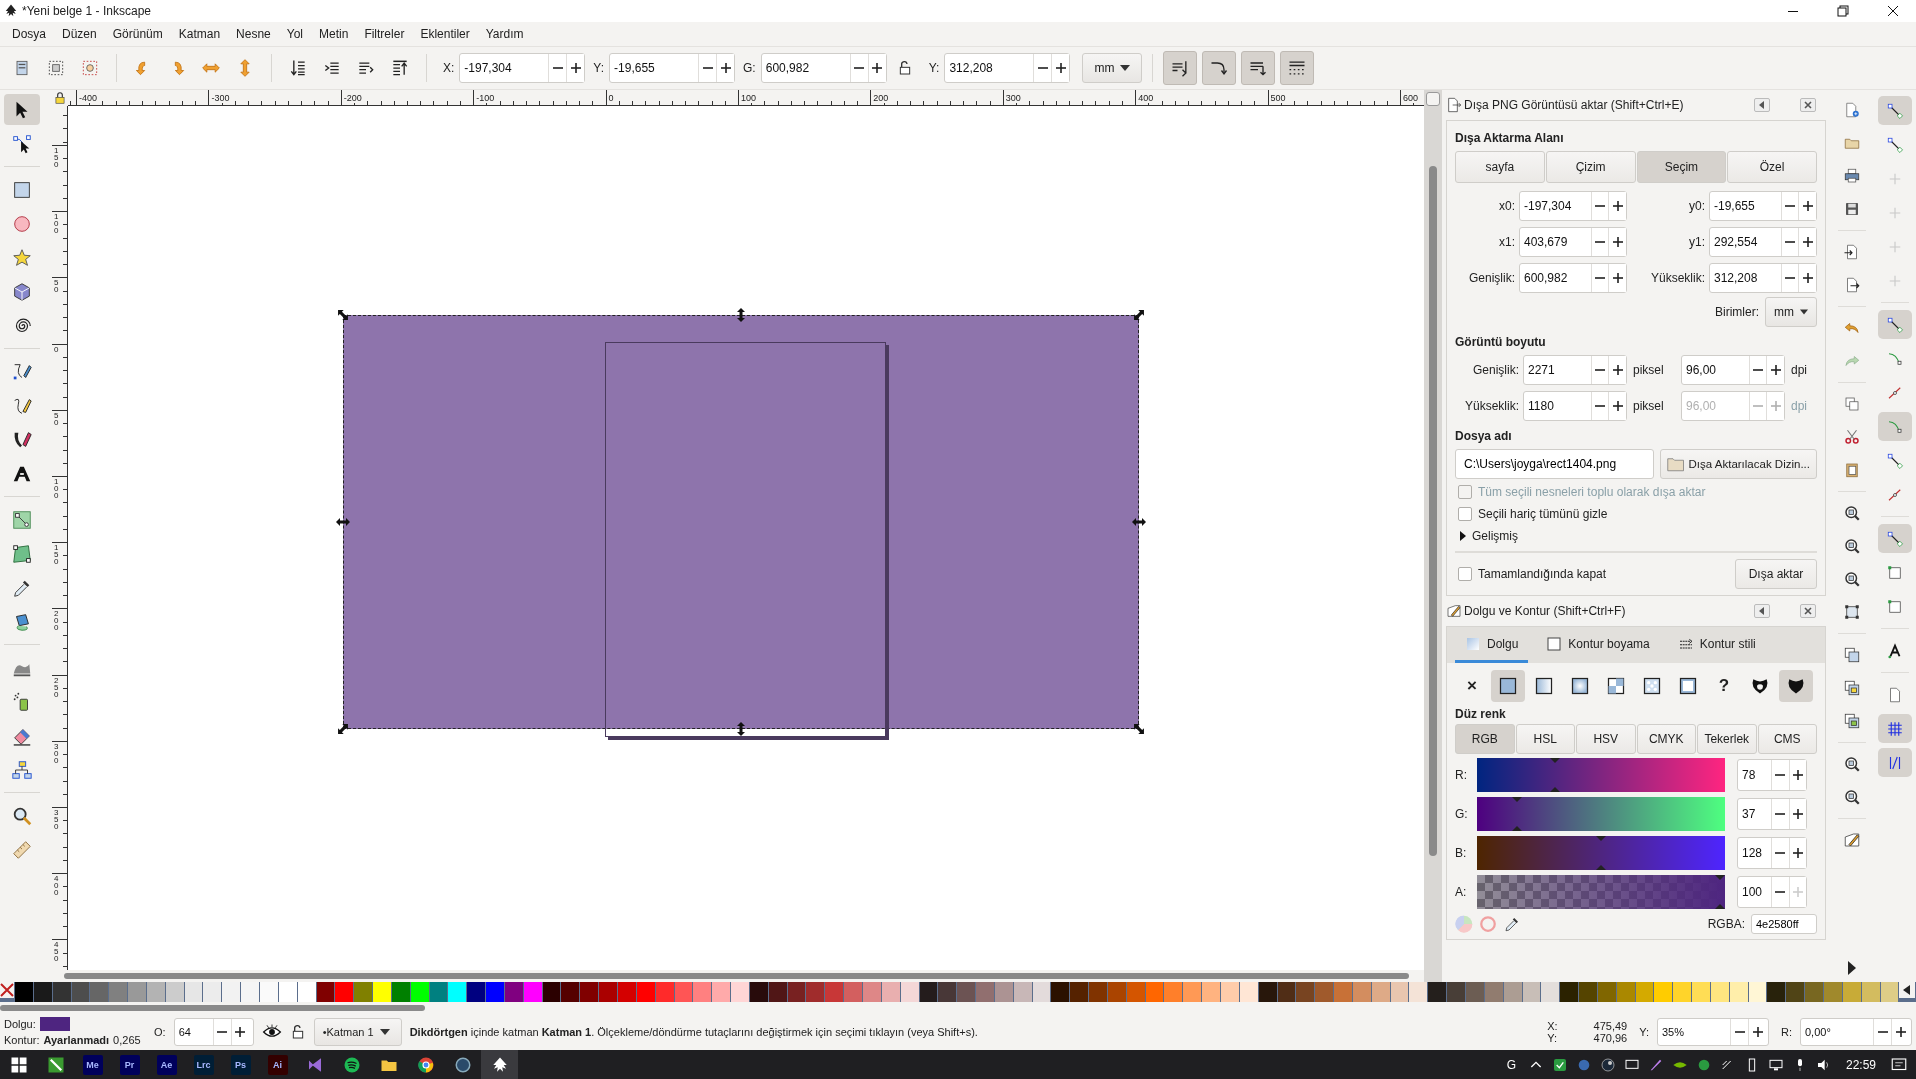 Image resolution: width=1916 pixels, height=1079 pixels. What do you see at coordinates (79, 34) in the screenshot?
I see `menu-item: Düzen` at bounding box center [79, 34].